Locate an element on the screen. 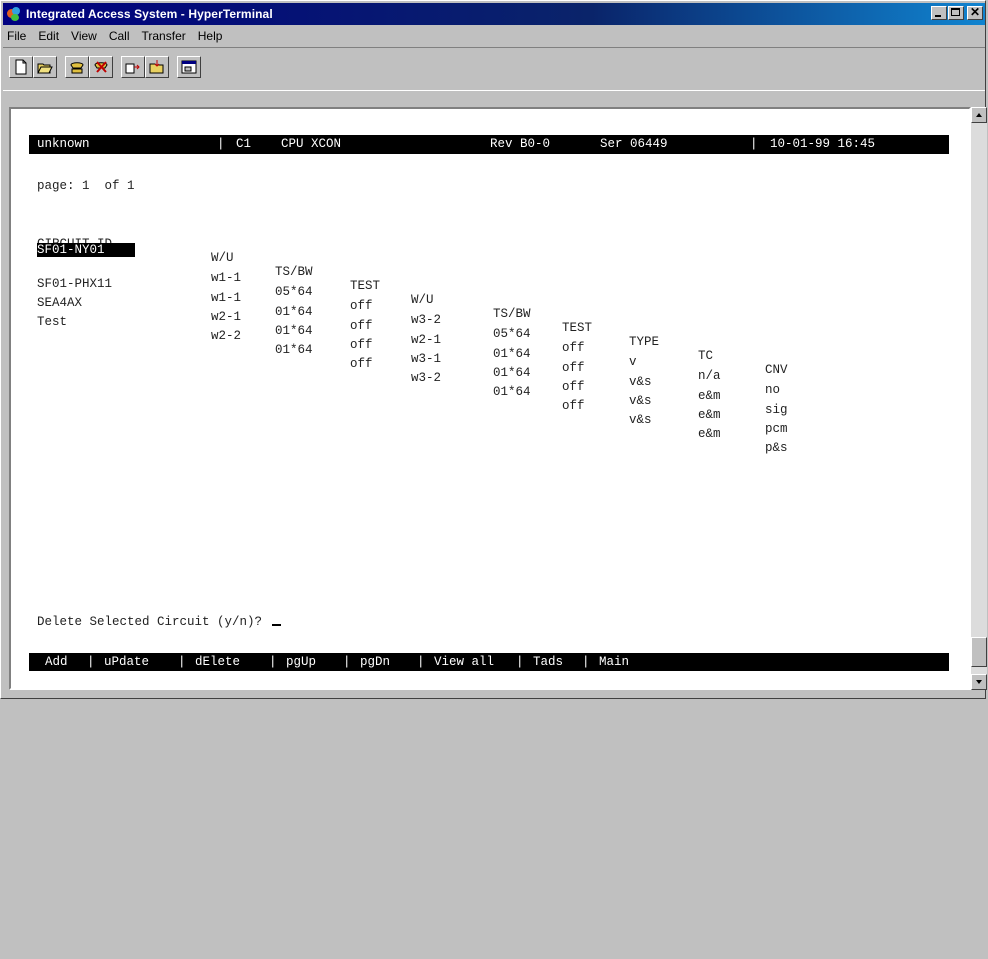  col-test-2: TEST is located at coordinates (577, 328).